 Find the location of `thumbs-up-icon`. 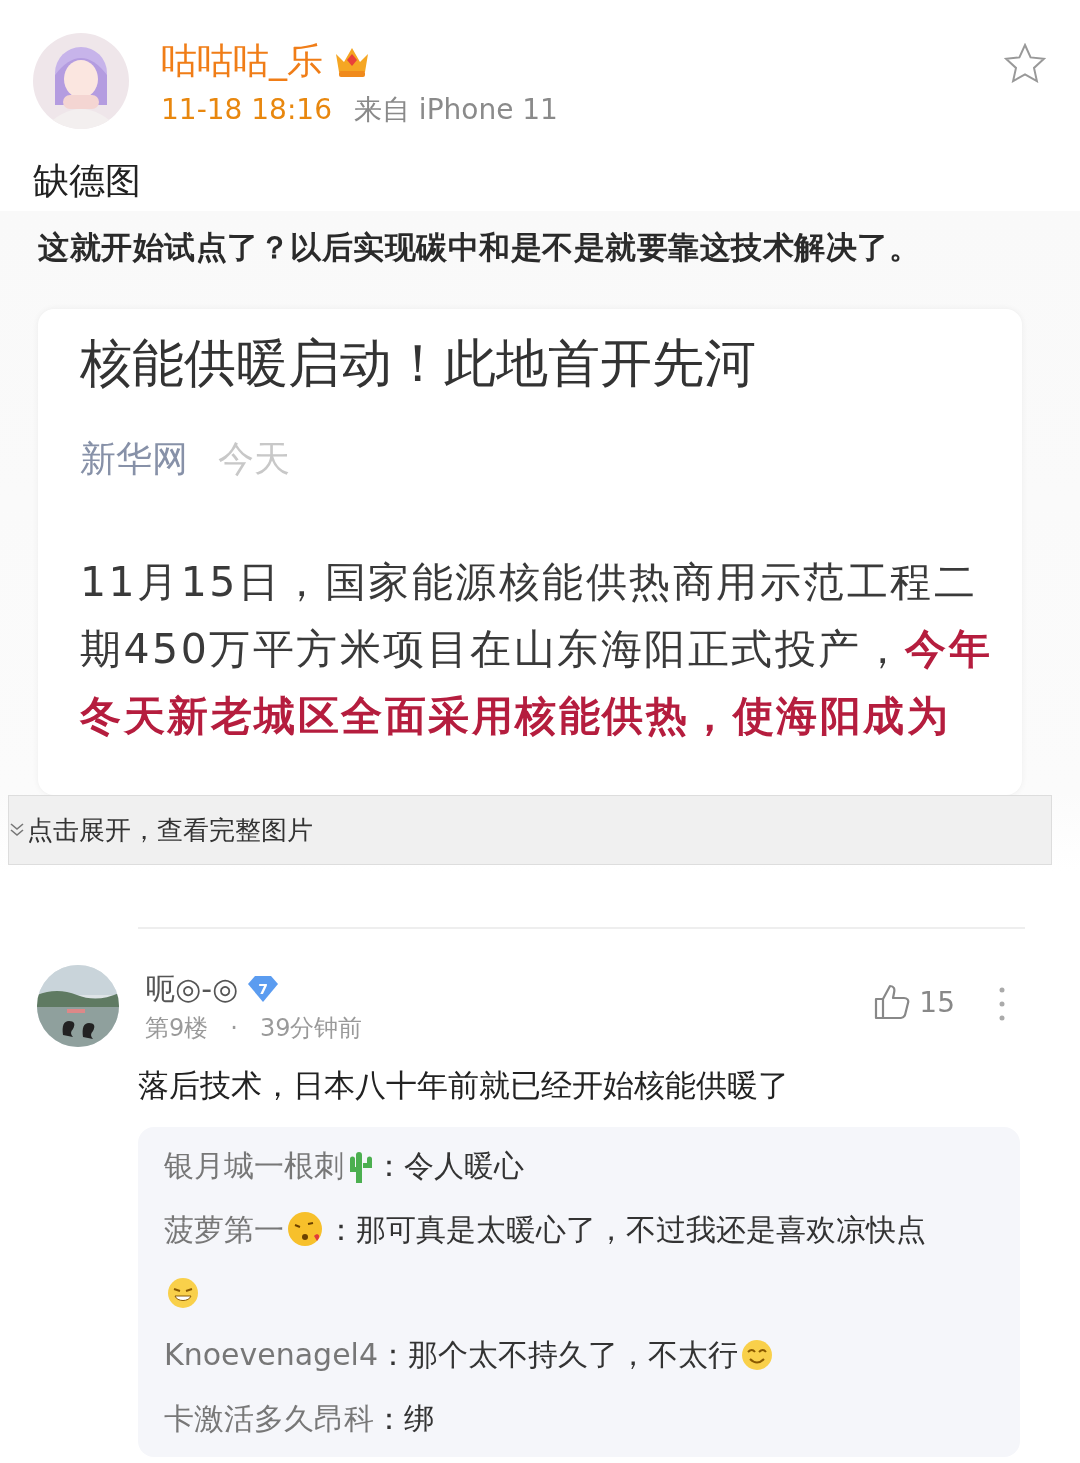

thumbs-up-icon is located at coordinates (892, 1002).